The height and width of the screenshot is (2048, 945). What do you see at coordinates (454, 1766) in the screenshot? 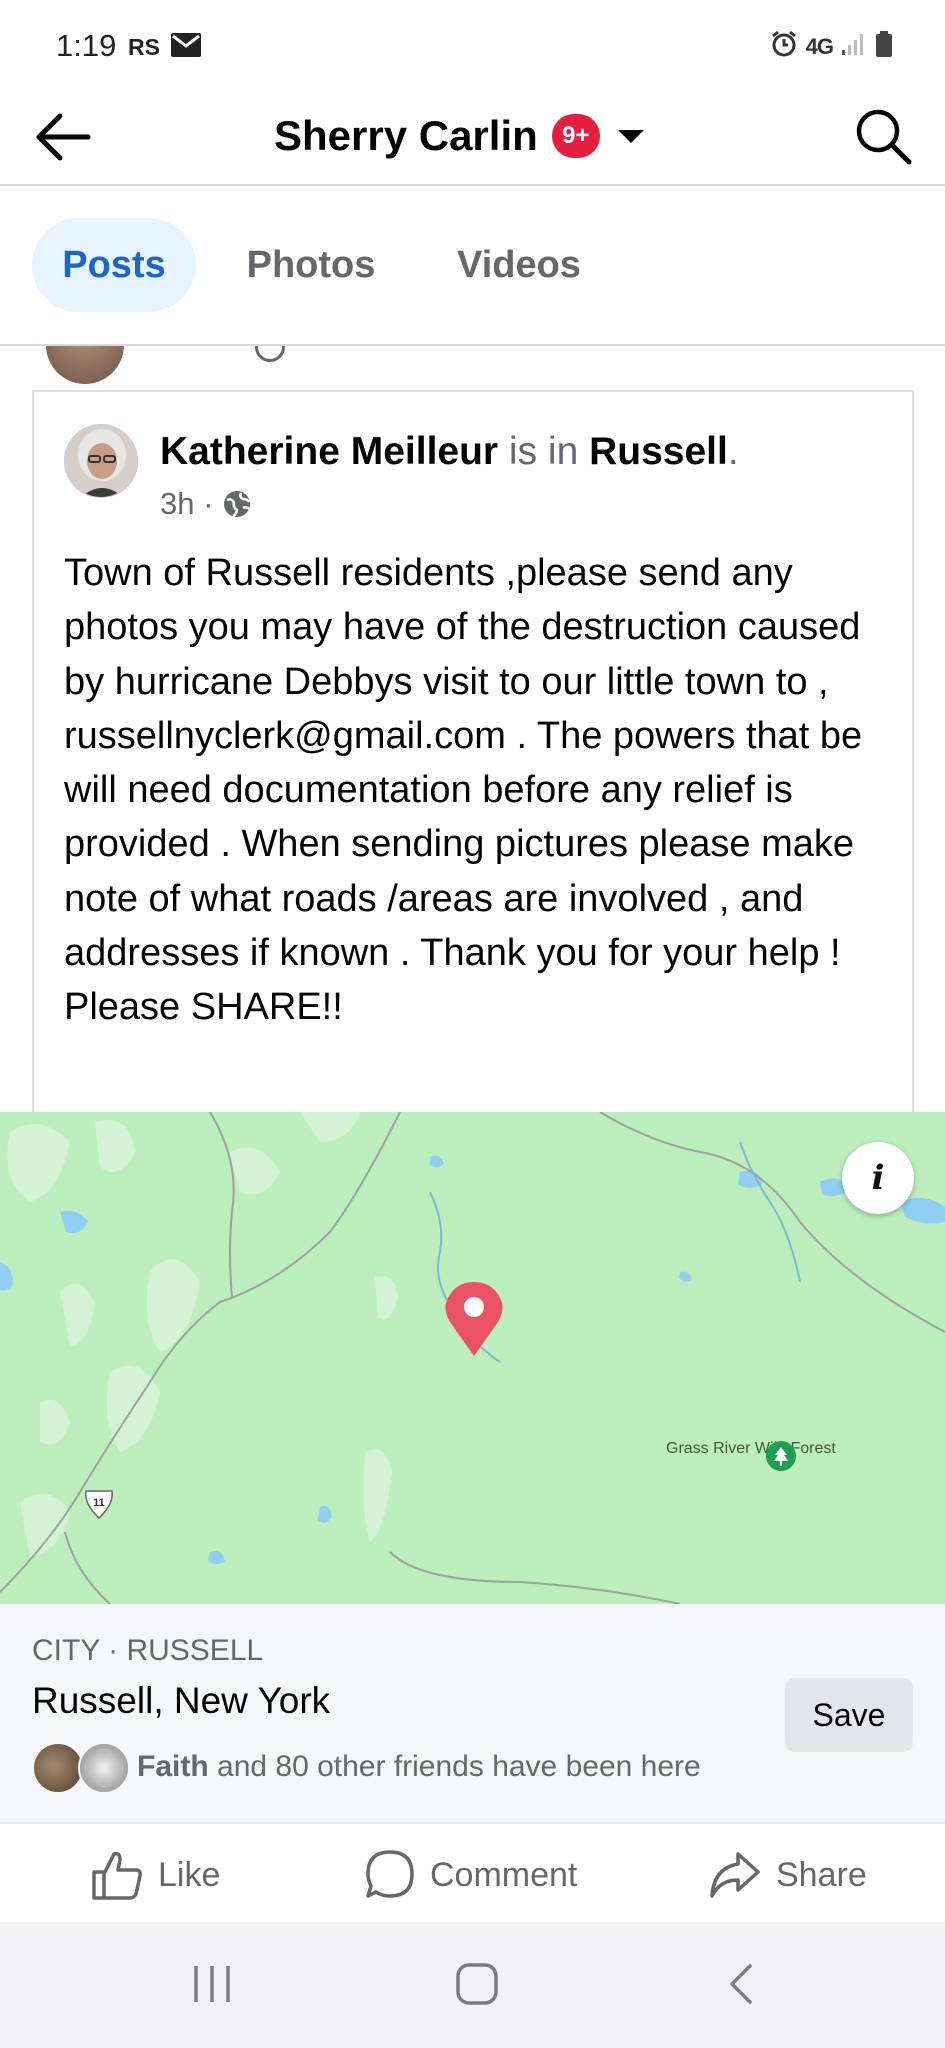
I see `friends-count-text: and 80 other friends have been here` at bounding box center [454, 1766].